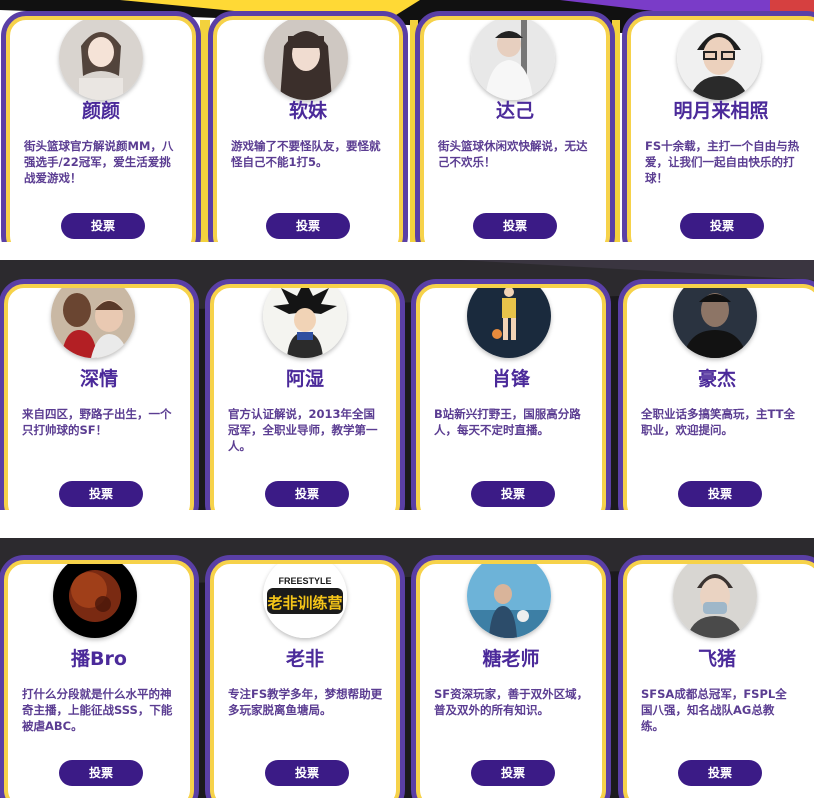 Image resolution: width=814 pixels, height=798 pixels. Describe the element at coordinates (514, 111) in the screenshot. I see `streamer-name: 达己` at that location.